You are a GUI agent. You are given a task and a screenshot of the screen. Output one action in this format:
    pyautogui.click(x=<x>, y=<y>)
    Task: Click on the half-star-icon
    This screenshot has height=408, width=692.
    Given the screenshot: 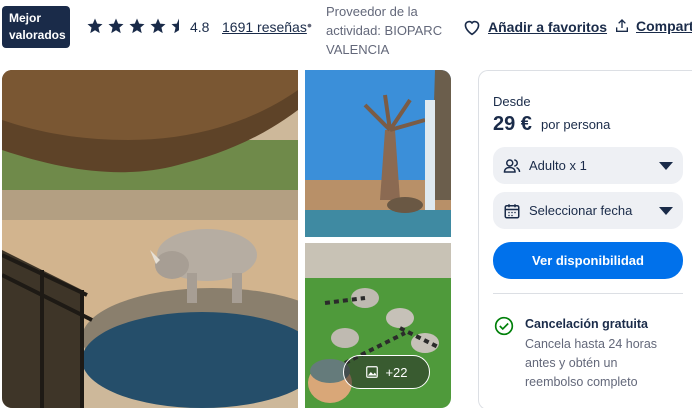 What is the action you would take?
    pyautogui.click(x=175, y=26)
    